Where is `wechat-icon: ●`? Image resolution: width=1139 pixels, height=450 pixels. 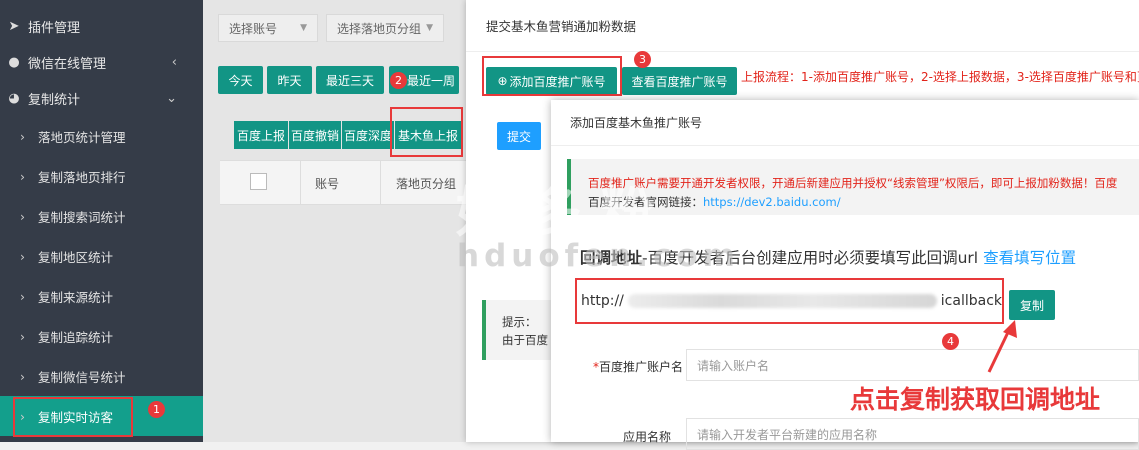 wechat-icon: ● is located at coordinates (14, 62).